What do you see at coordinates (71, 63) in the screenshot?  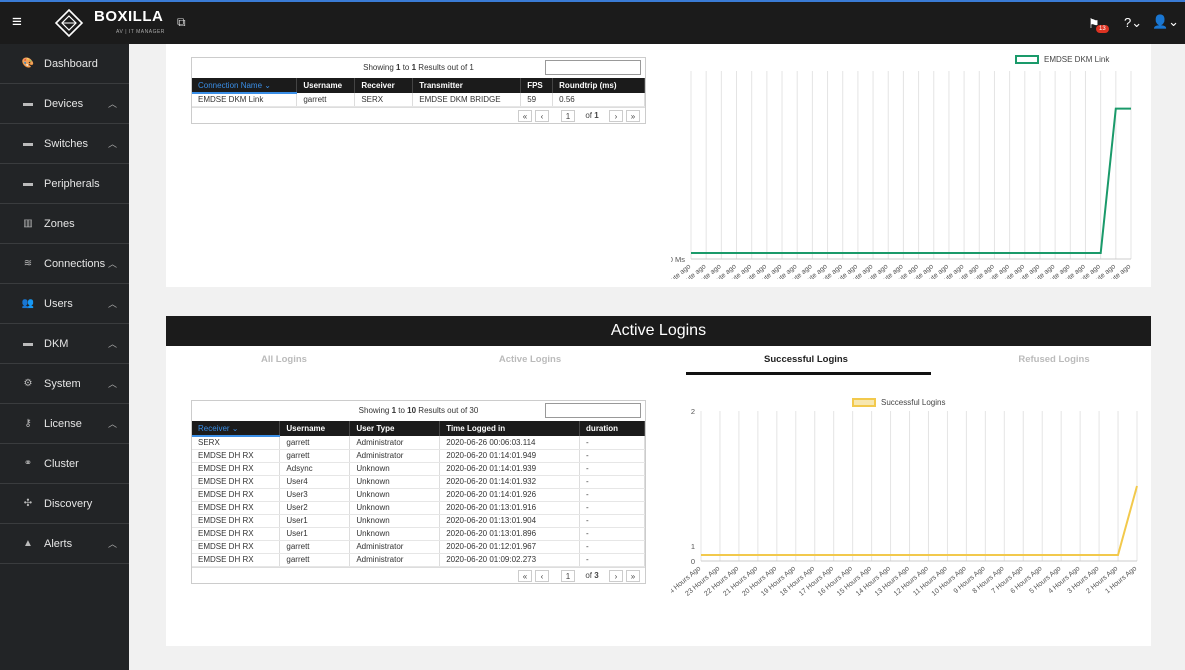 I see `sidebar-item-label: Dashboard` at bounding box center [71, 63].